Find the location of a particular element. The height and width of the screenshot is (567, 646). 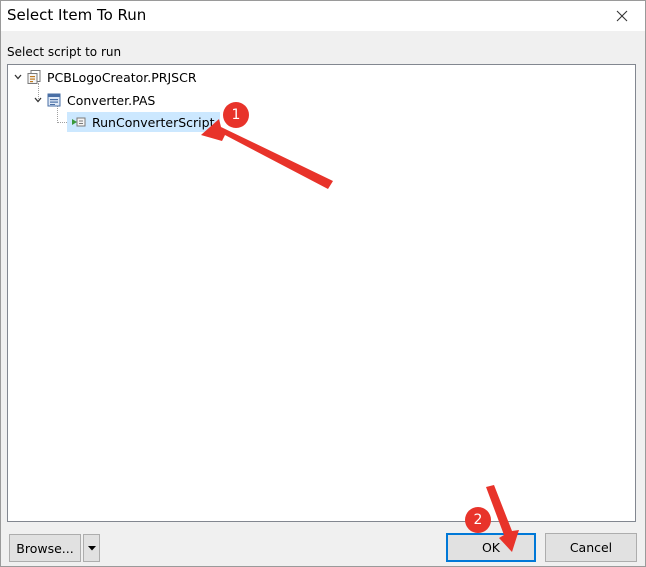

tree-node-project: PCBLogoCreator.PRJSCR is located at coordinates (105, 77).